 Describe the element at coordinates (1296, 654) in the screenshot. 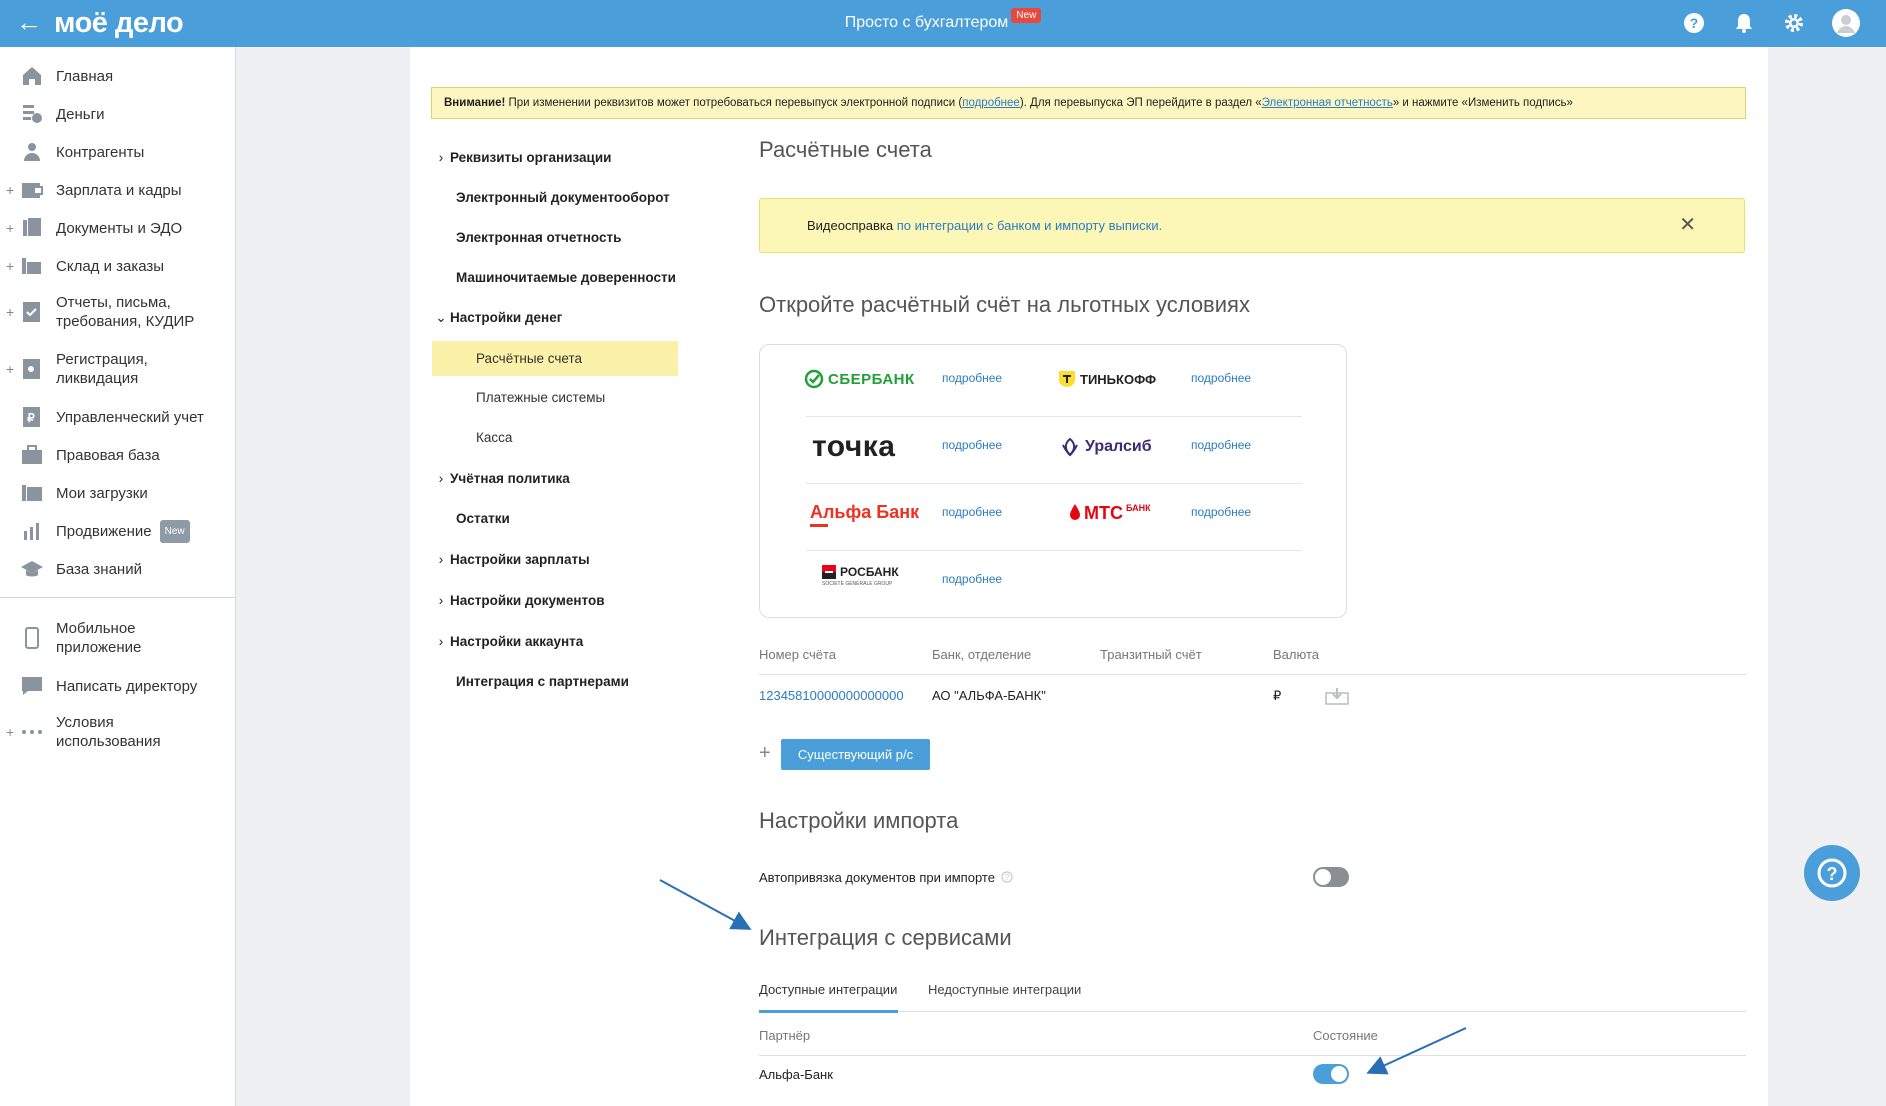

I see `column-header-currency: Валюта` at that location.